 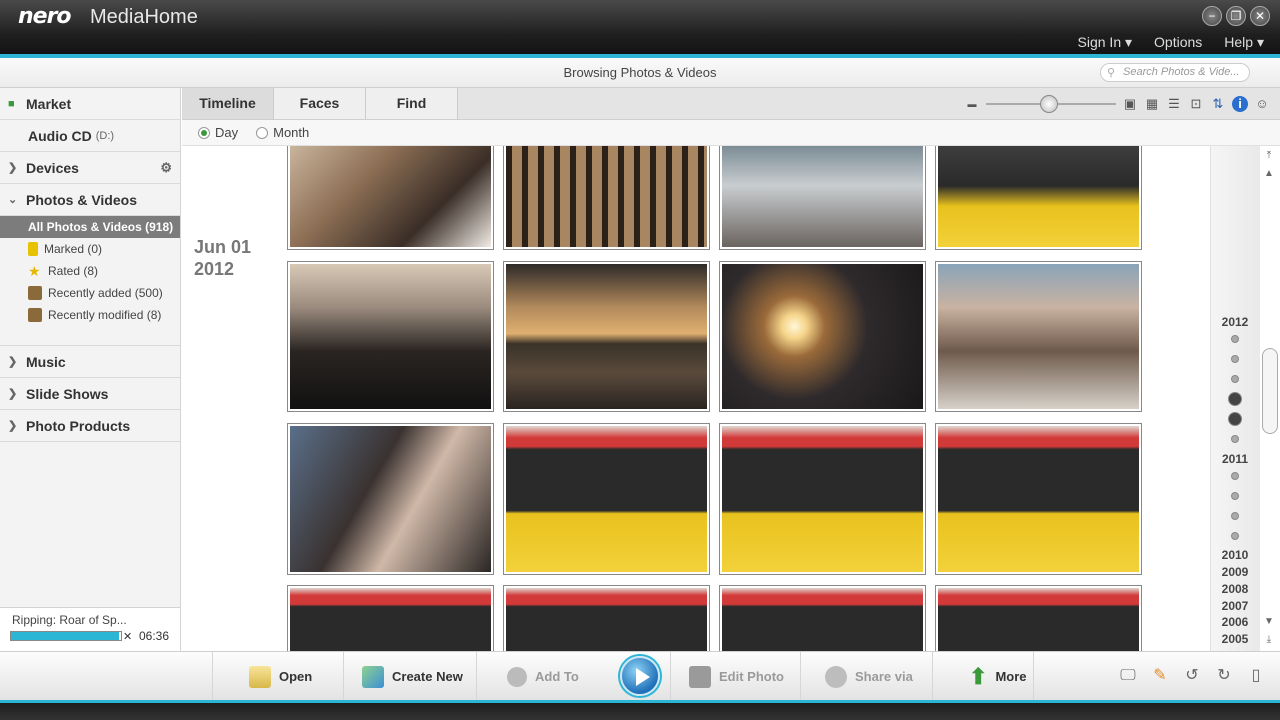 I want to click on trash-icon: ▯, so click(x=1256, y=676).